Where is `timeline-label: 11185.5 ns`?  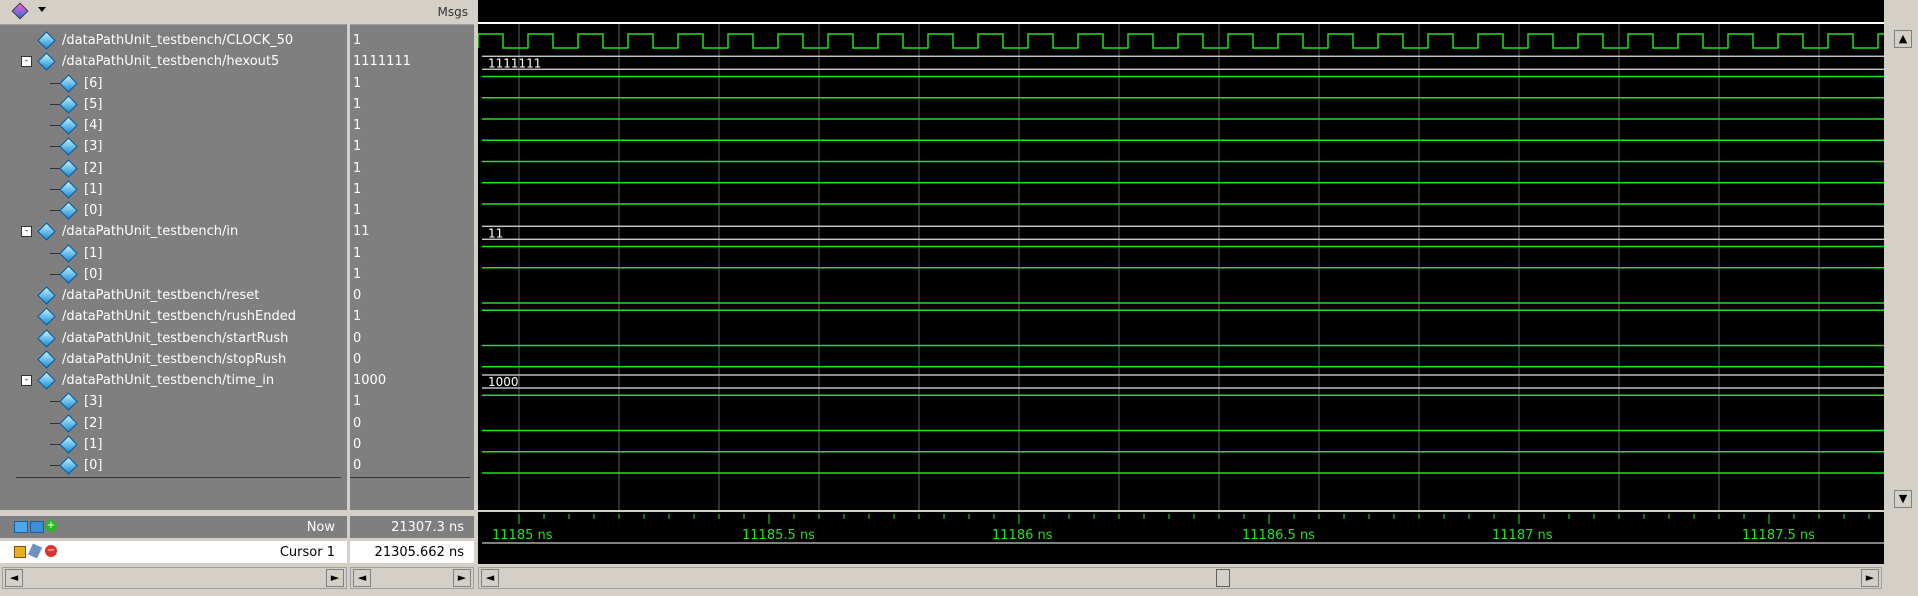
timeline-label: 11185.5 ns is located at coordinates (778, 535).